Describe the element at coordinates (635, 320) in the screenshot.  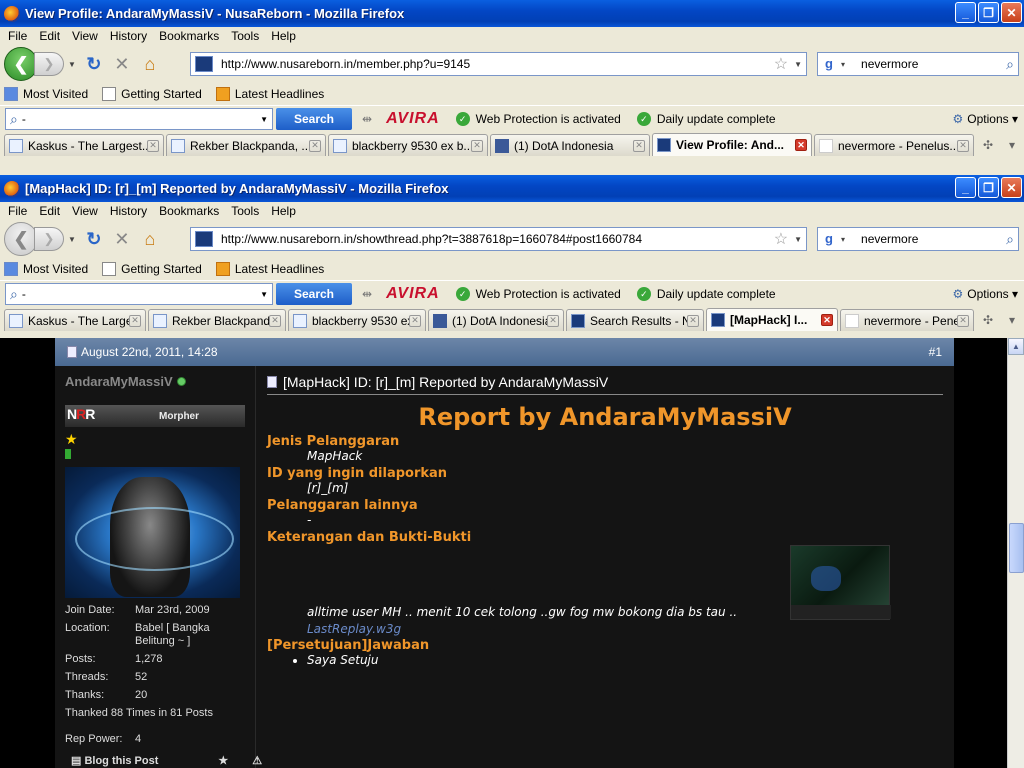
I see `tab-search-results: Search Results - Nu...✕` at that location.